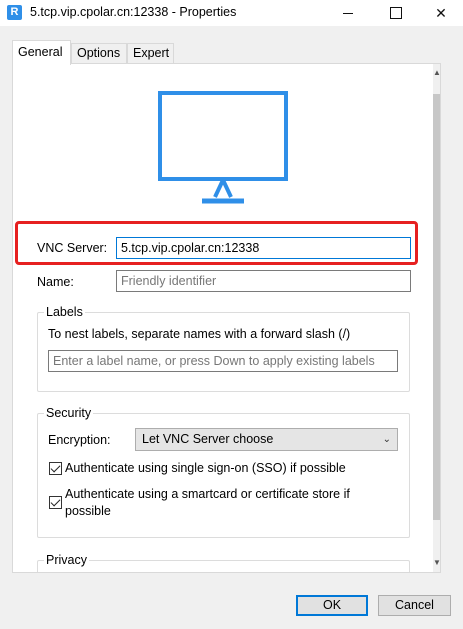 The image size is (463, 629). What do you see at coordinates (150, 53) in the screenshot?
I see `tab-expert: Expert` at bounding box center [150, 53].